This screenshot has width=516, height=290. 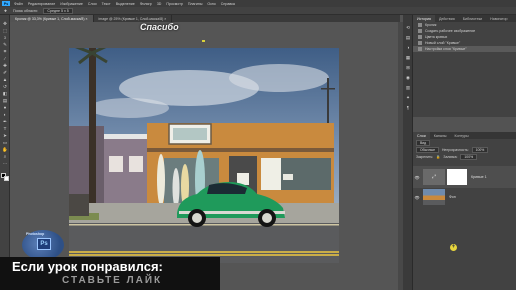 I want to click on history-item-label: Кролик, so click(x=431, y=25).